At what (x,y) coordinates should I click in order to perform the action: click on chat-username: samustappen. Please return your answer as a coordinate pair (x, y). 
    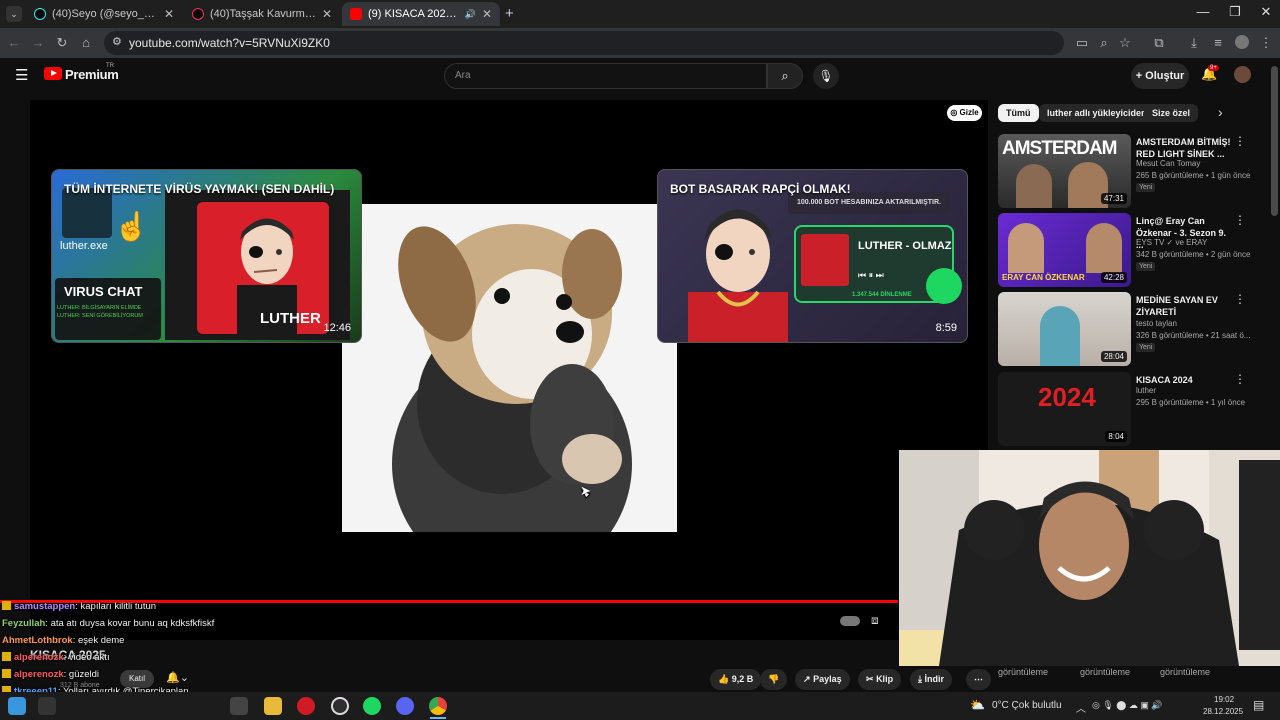
    Looking at the image, I should click on (45, 606).